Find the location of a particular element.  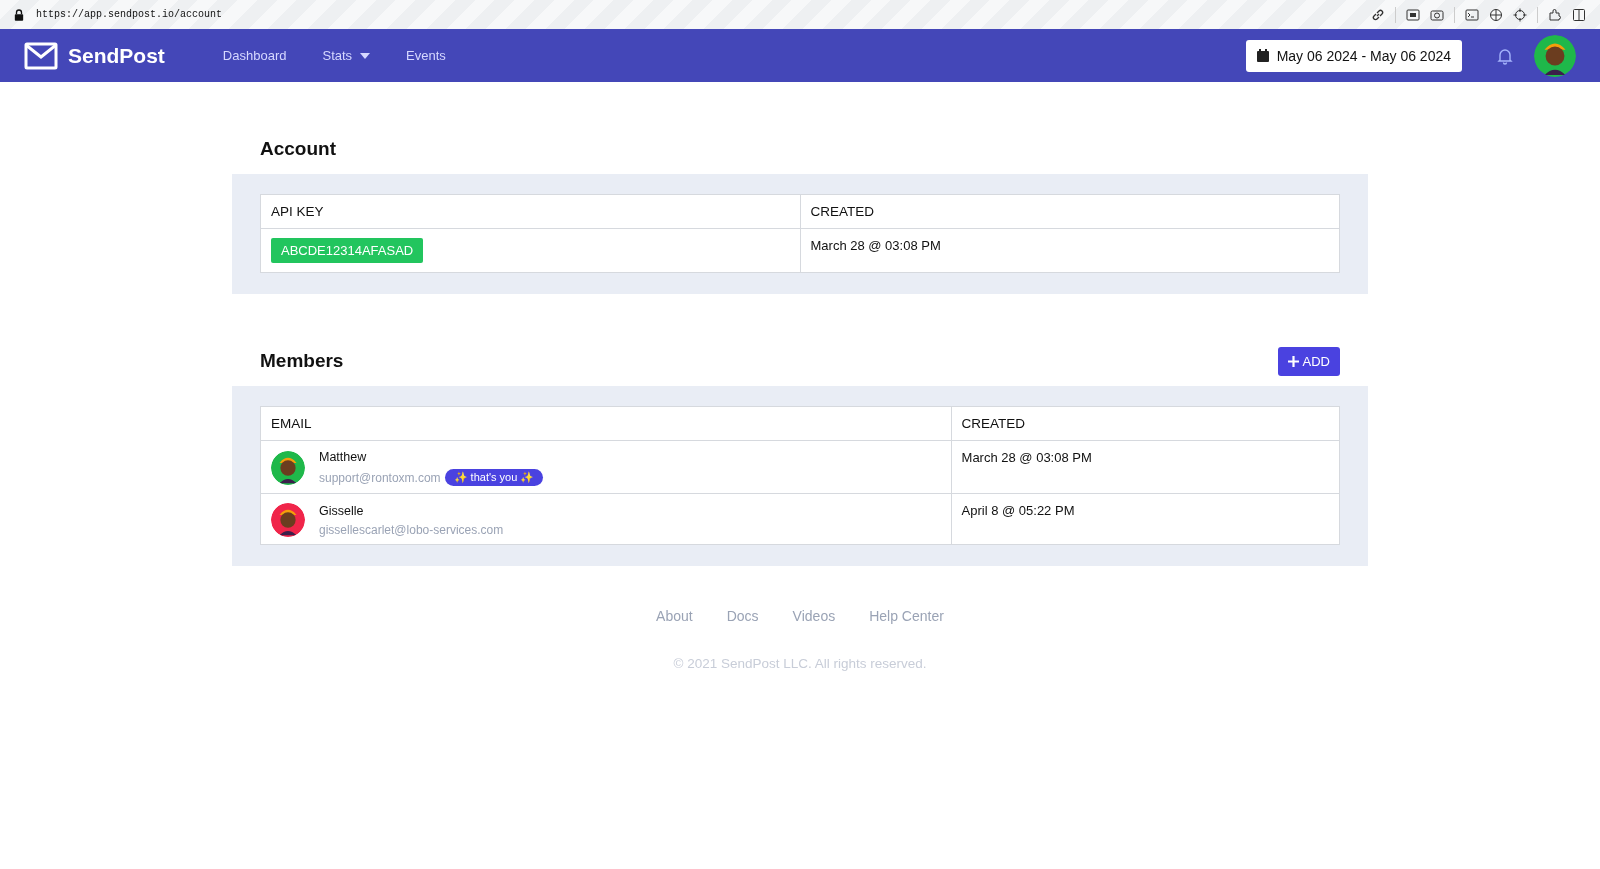

sidebar-icon is located at coordinates (1579, 14).